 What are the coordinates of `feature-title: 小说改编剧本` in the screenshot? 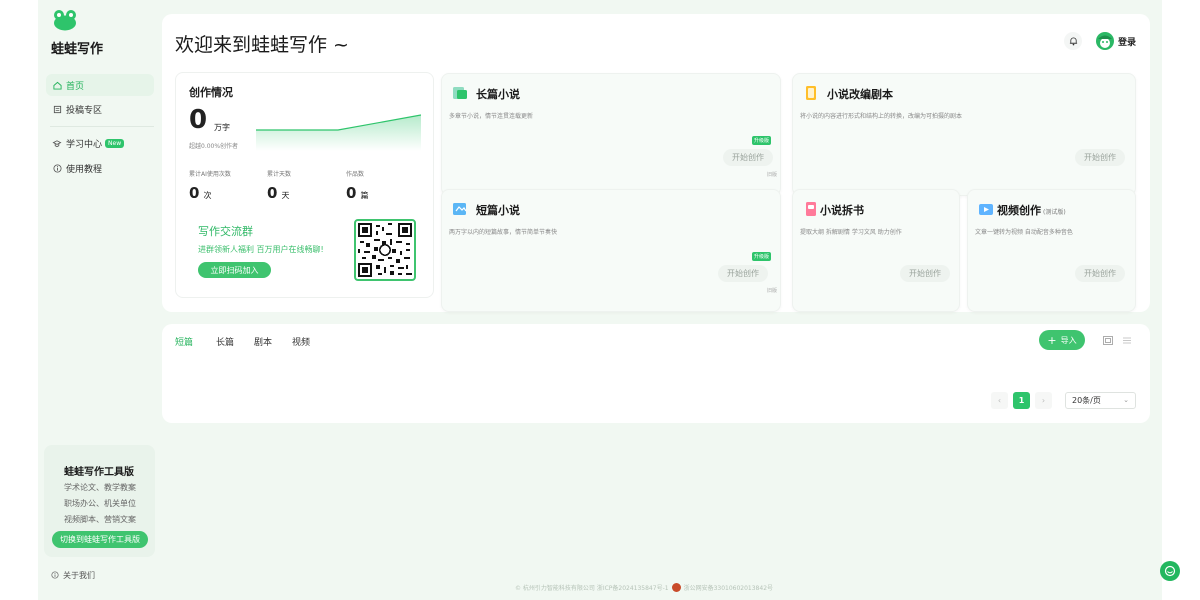 It's located at (860, 94).